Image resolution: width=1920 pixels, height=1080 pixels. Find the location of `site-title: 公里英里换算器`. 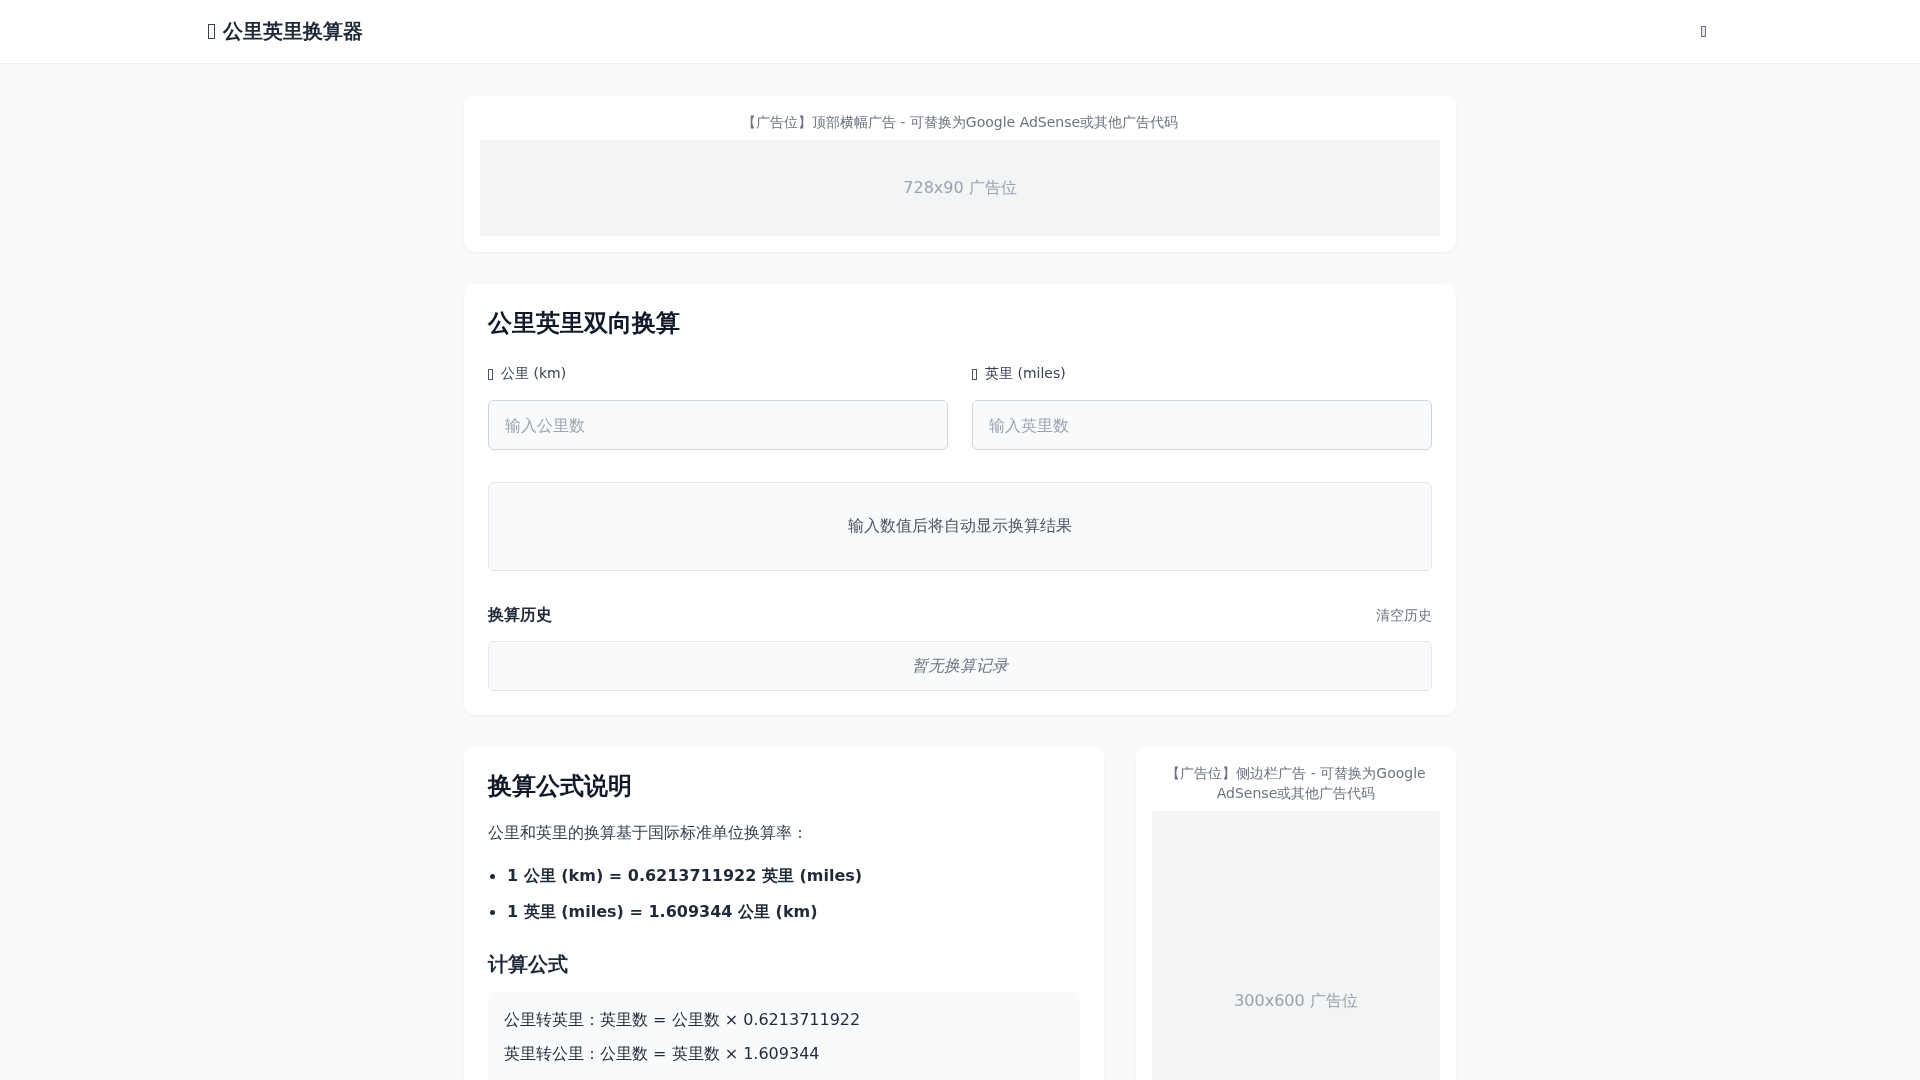

site-title: 公里英里换算器 is located at coordinates (293, 31).